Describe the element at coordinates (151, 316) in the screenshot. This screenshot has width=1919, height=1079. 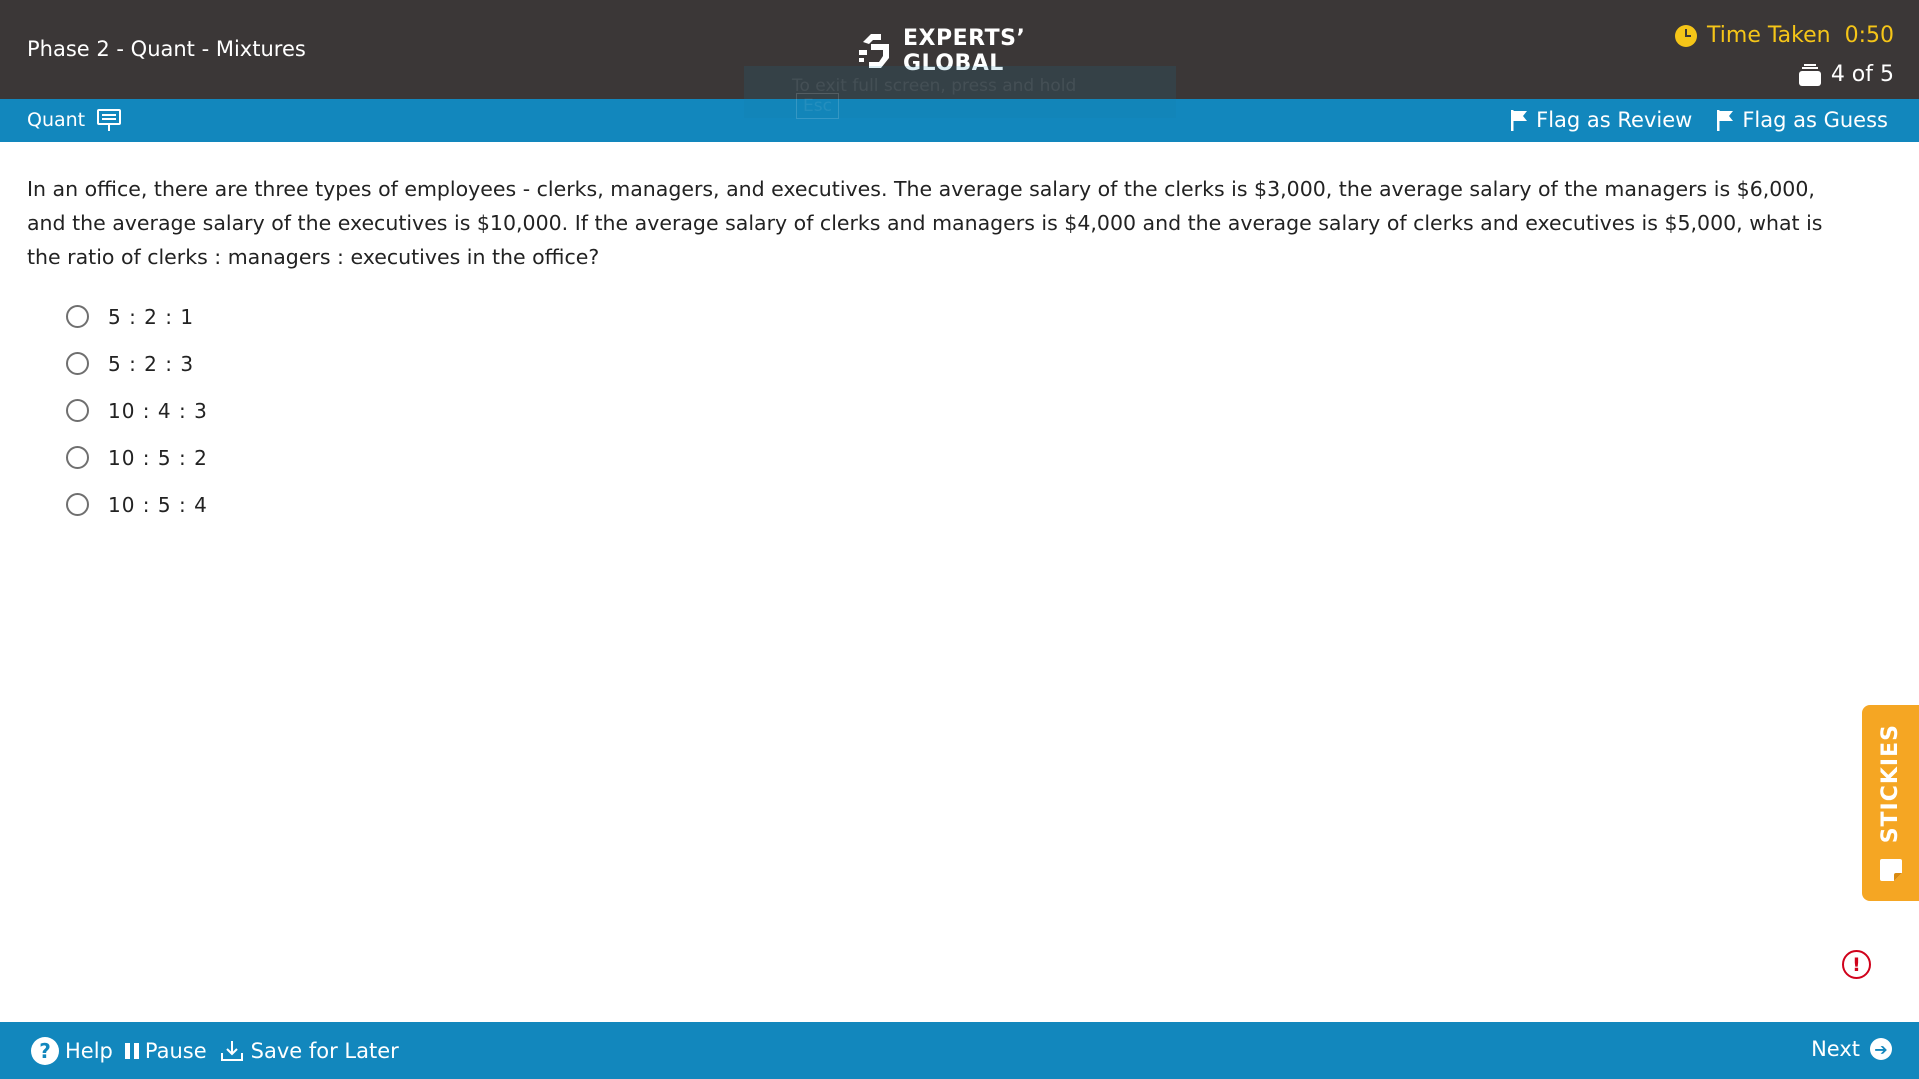
I see `option-label: 5 : 2 : 1` at that location.